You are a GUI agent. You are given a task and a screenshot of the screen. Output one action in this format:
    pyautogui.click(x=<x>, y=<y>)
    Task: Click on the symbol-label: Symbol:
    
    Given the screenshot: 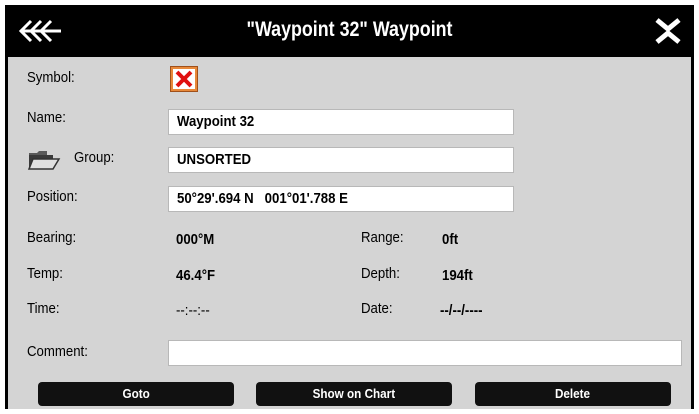 What is the action you would take?
    pyautogui.click(x=51, y=77)
    